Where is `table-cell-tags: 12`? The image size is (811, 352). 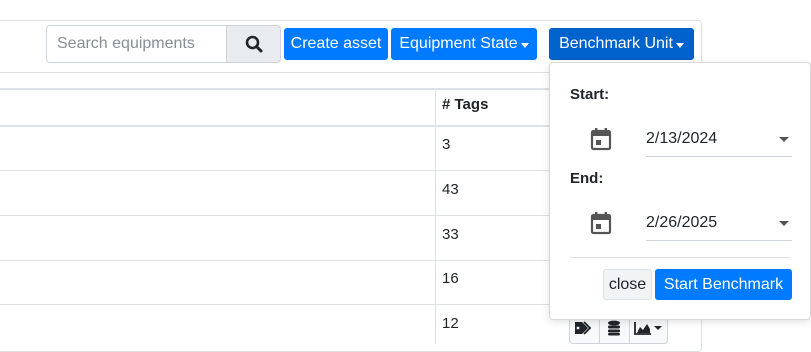
table-cell-tags: 12 is located at coordinates (450, 323).